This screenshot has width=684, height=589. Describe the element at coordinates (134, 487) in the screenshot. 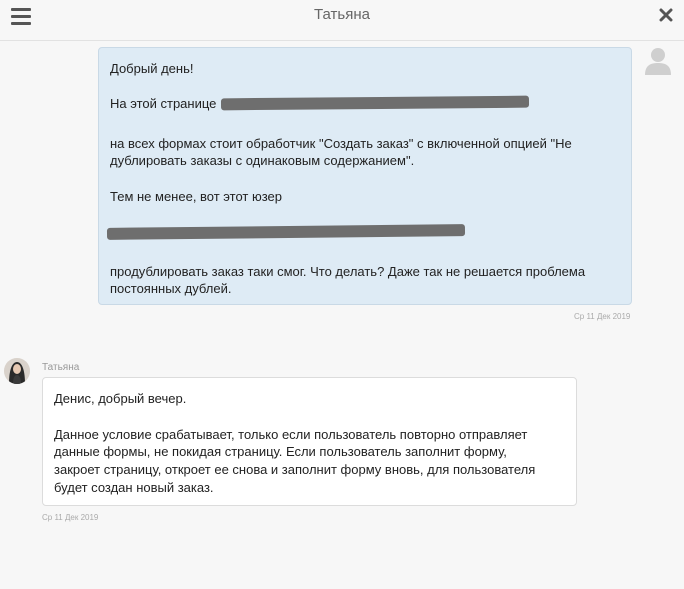

I see `message-text: будет создан новый заказ.` at that location.